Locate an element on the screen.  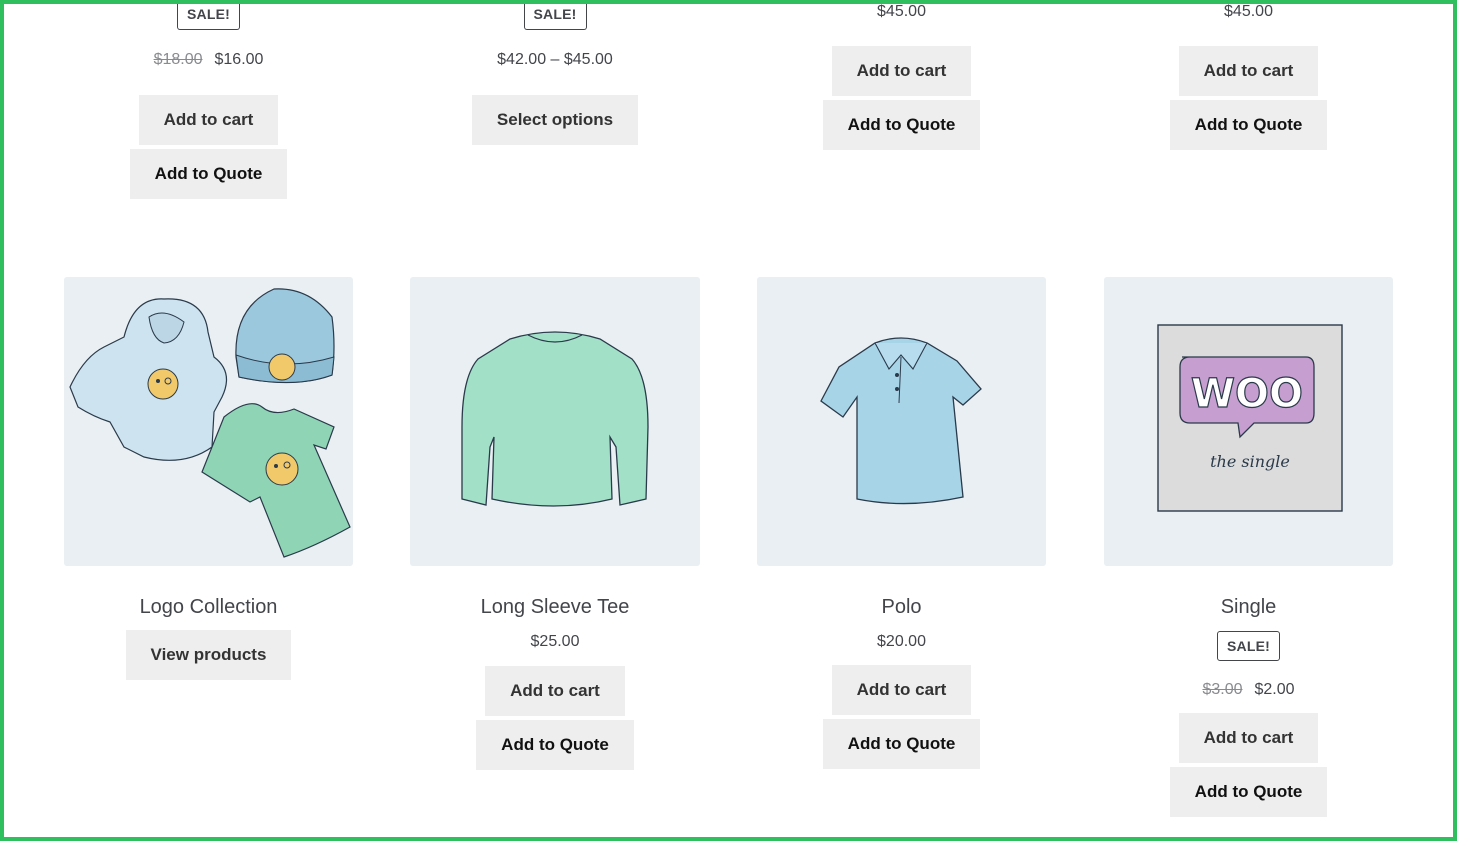
regular-price: $18.00 is located at coordinates (178, 59).